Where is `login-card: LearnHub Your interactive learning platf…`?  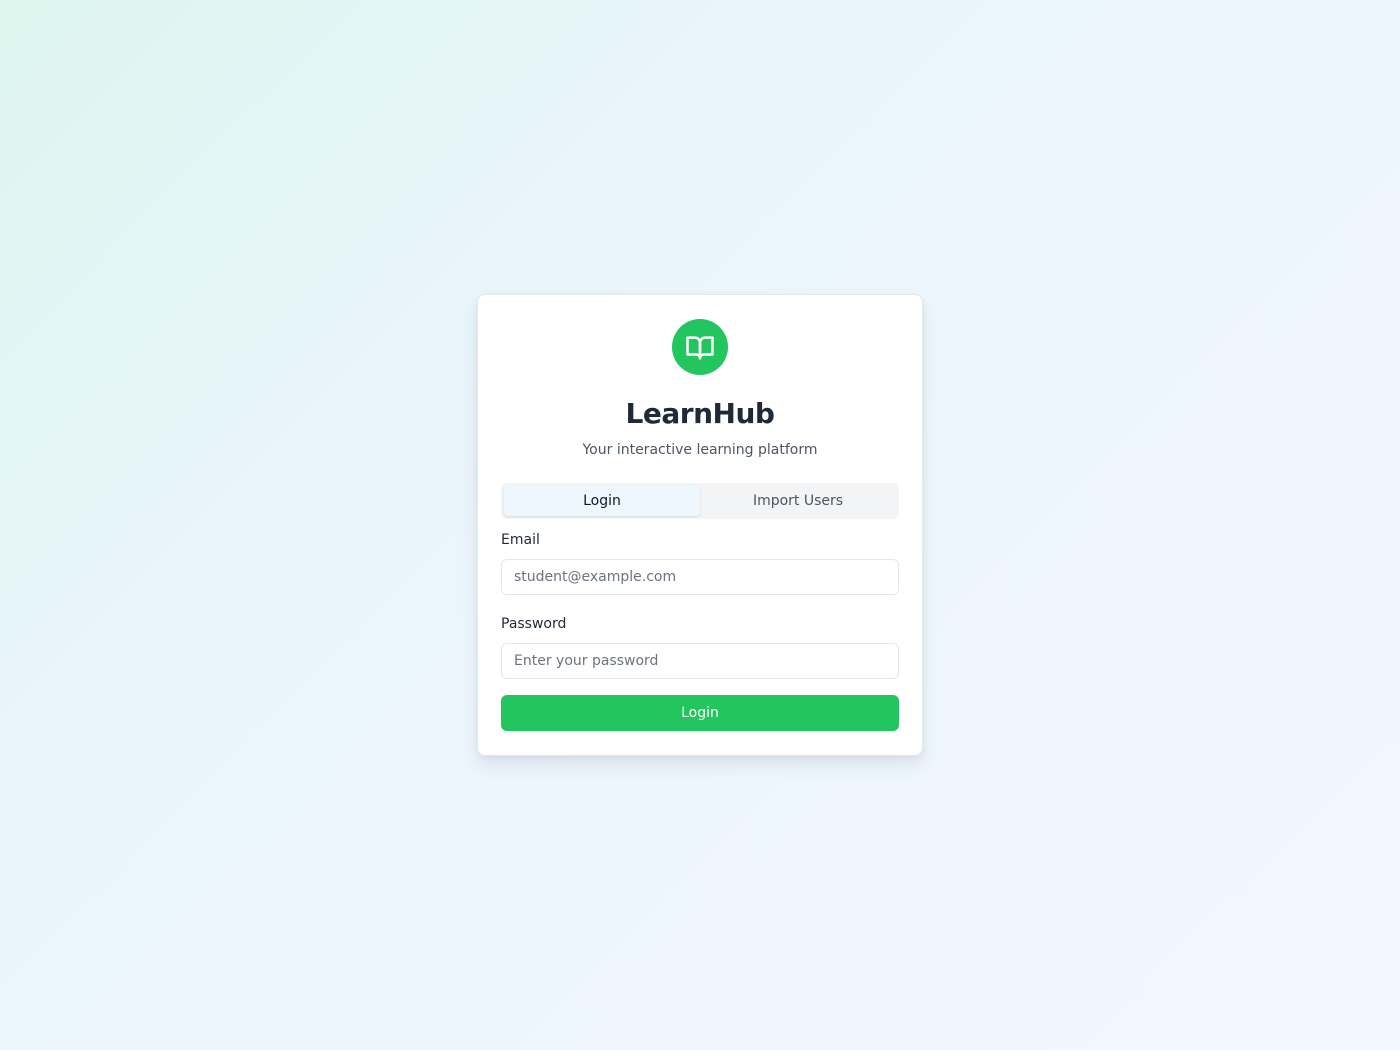
login-card: LearnHub Your interactive learning platf… is located at coordinates (700, 525).